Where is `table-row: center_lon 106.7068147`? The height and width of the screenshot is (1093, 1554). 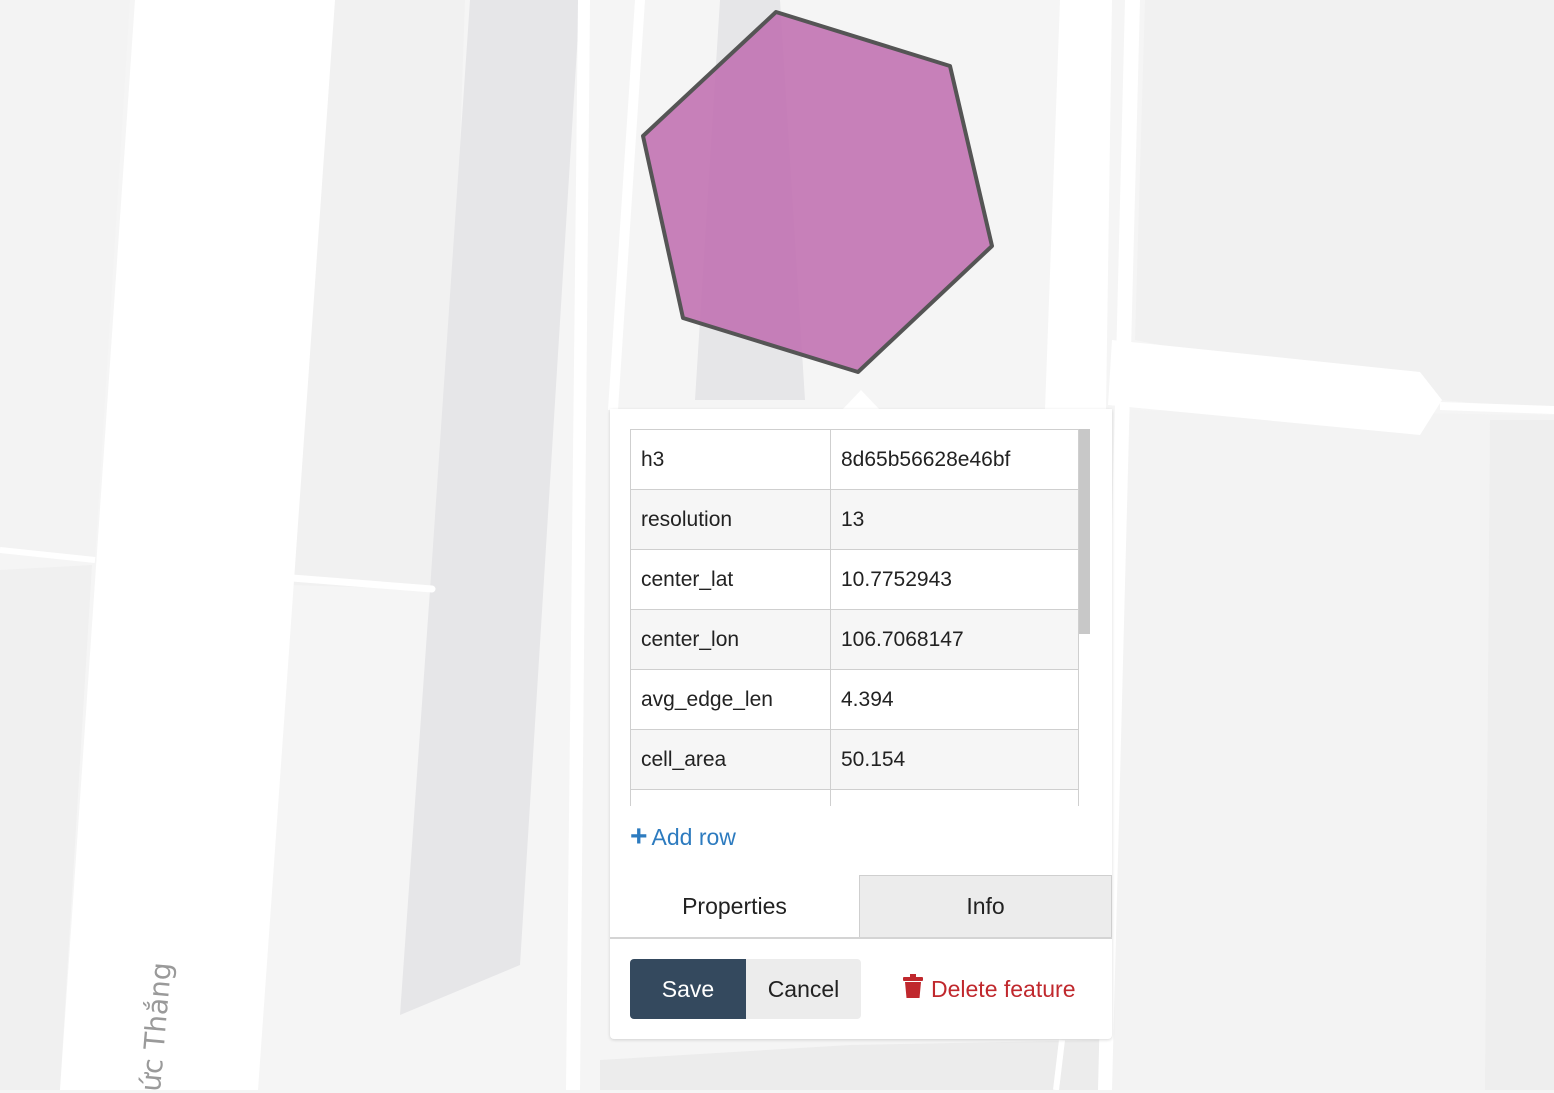
table-row: center_lon 106.7068147 is located at coordinates (854, 639).